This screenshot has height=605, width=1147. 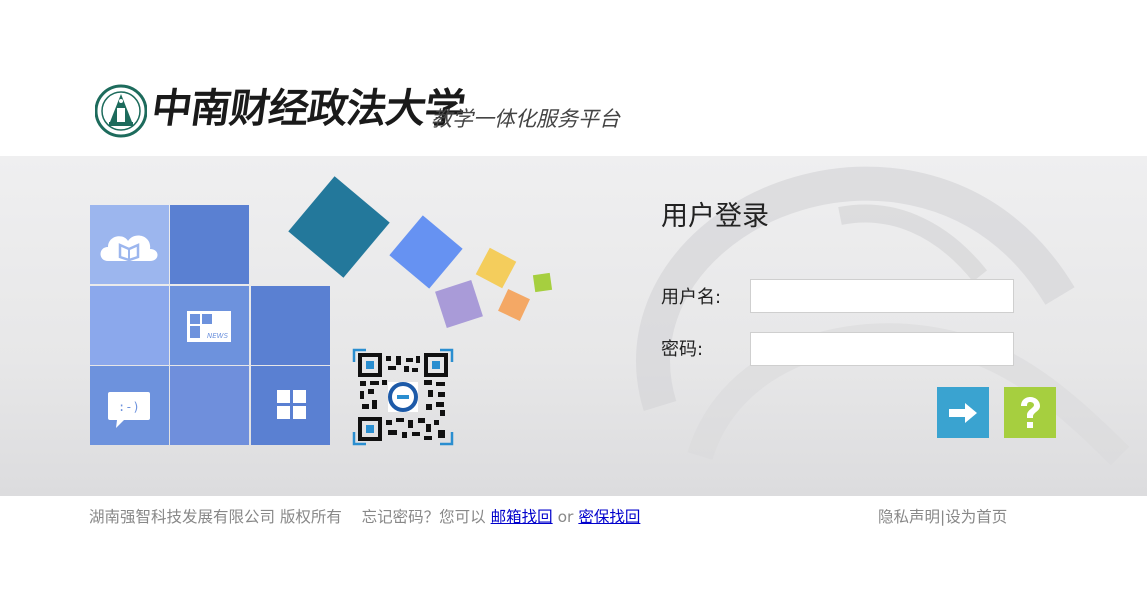 What do you see at coordinates (403, 397) in the screenshot?
I see `qr-code-icon` at bounding box center [403, 397].